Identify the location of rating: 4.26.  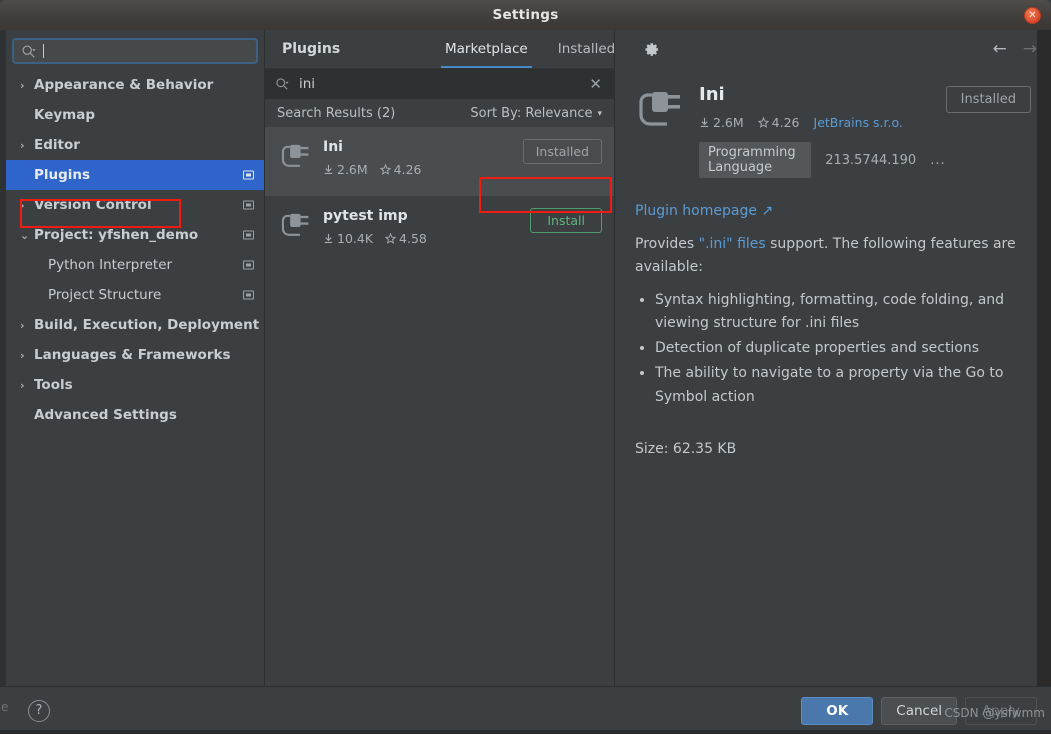
(400, 169).